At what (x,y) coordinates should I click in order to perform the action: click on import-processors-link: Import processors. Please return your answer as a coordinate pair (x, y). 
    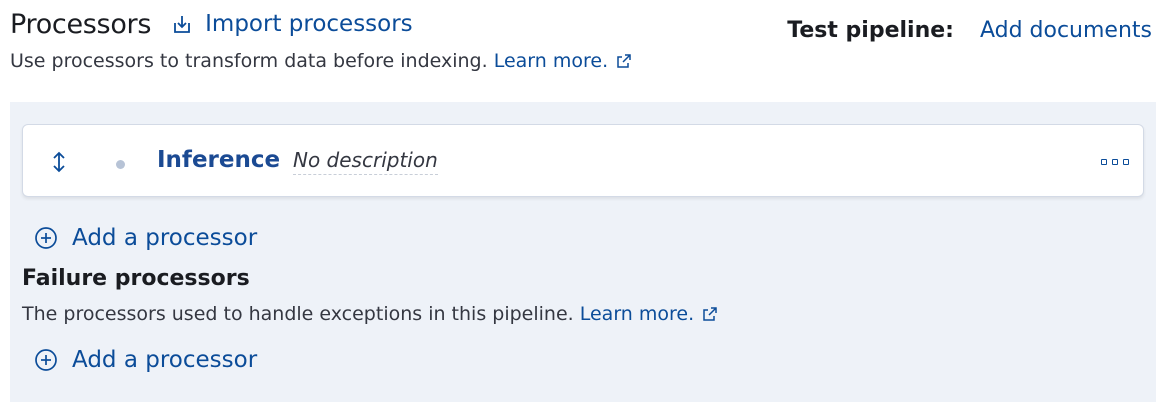
    Looking at the image, I should click on (292, 24).